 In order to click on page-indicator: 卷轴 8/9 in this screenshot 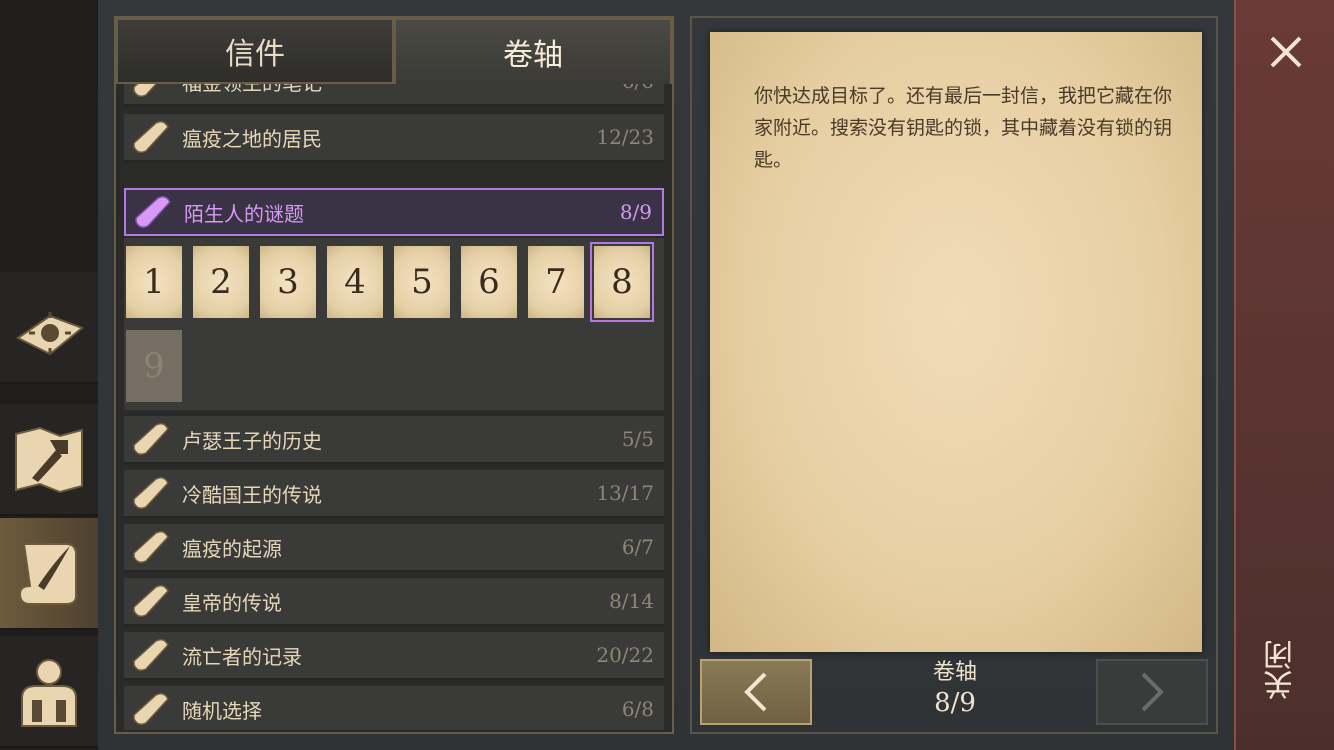, I will do `click(955, 688)`.